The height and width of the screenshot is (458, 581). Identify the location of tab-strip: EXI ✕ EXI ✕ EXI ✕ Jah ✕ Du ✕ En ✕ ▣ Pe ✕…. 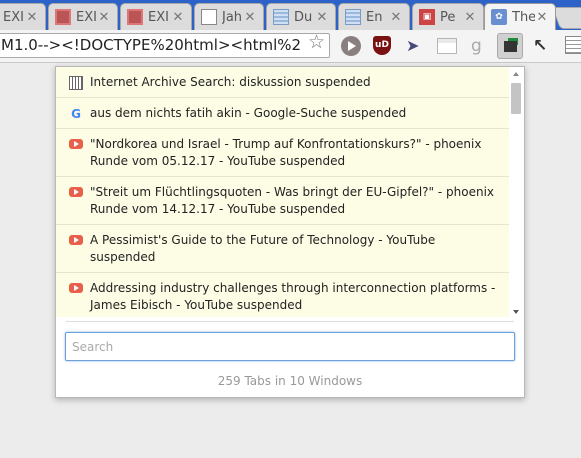
(290, 16).